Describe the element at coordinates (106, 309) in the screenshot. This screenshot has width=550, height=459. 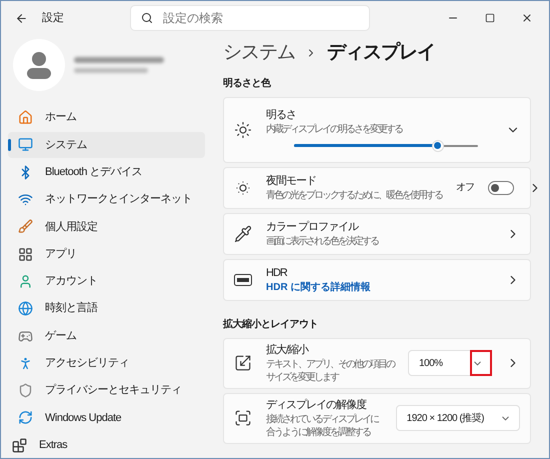
I see `sidebar-item: 時刻と言語` at that location.